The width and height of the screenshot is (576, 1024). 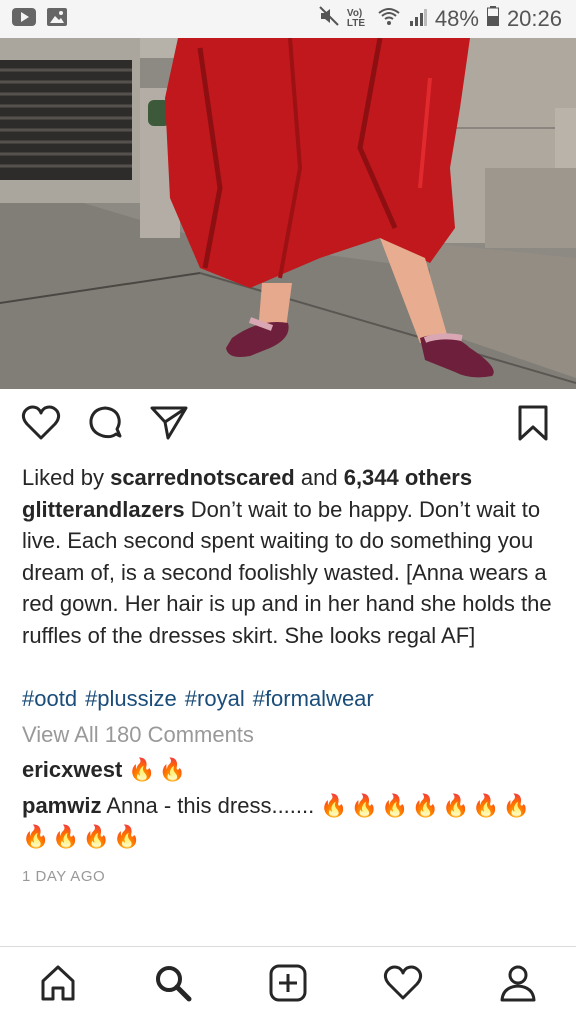 I want to click on post-actions, so click(x=288, y=426).